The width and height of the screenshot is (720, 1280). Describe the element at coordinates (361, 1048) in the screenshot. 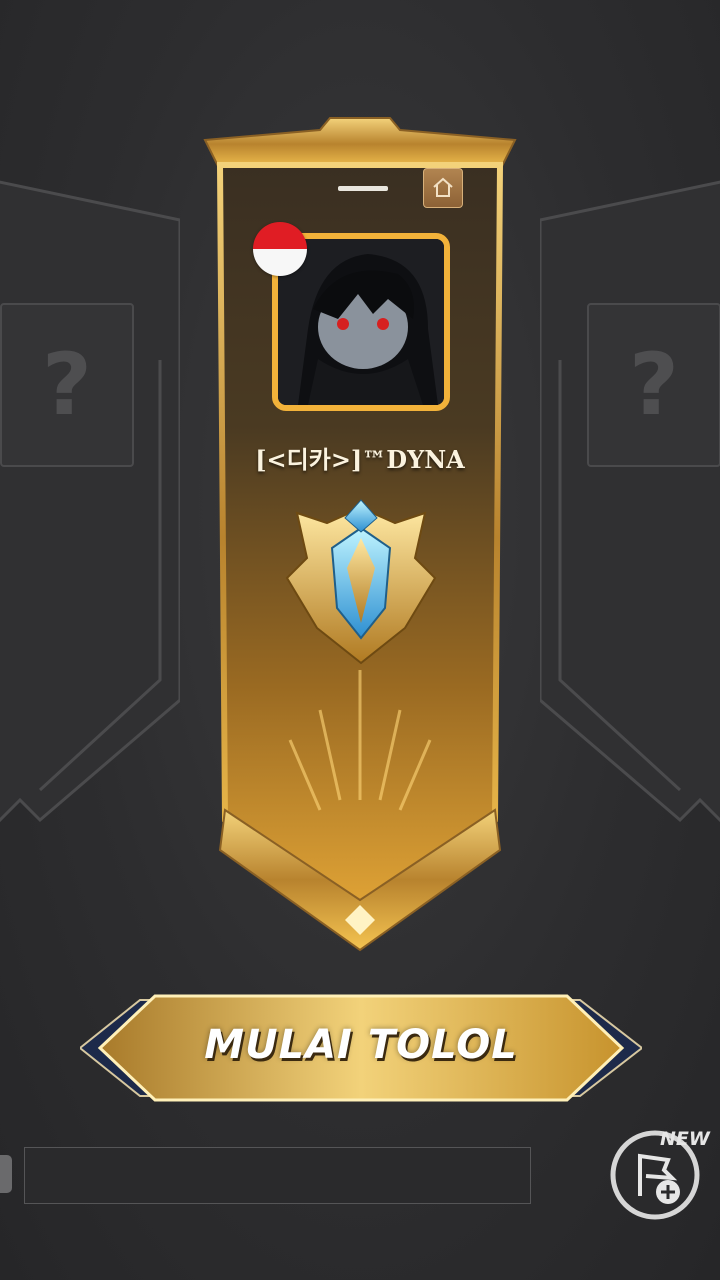

I see `start-button` at that location.